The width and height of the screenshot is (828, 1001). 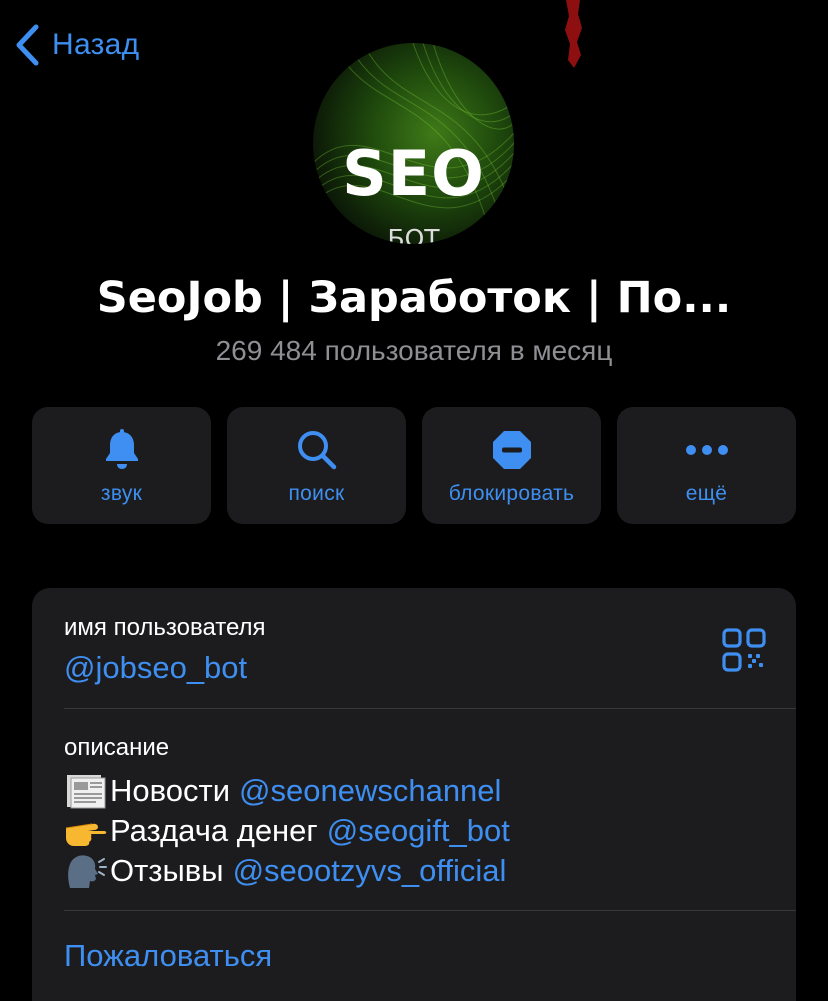 I want to click on newspaper-emoji-icon, so click(x=87, y=791).